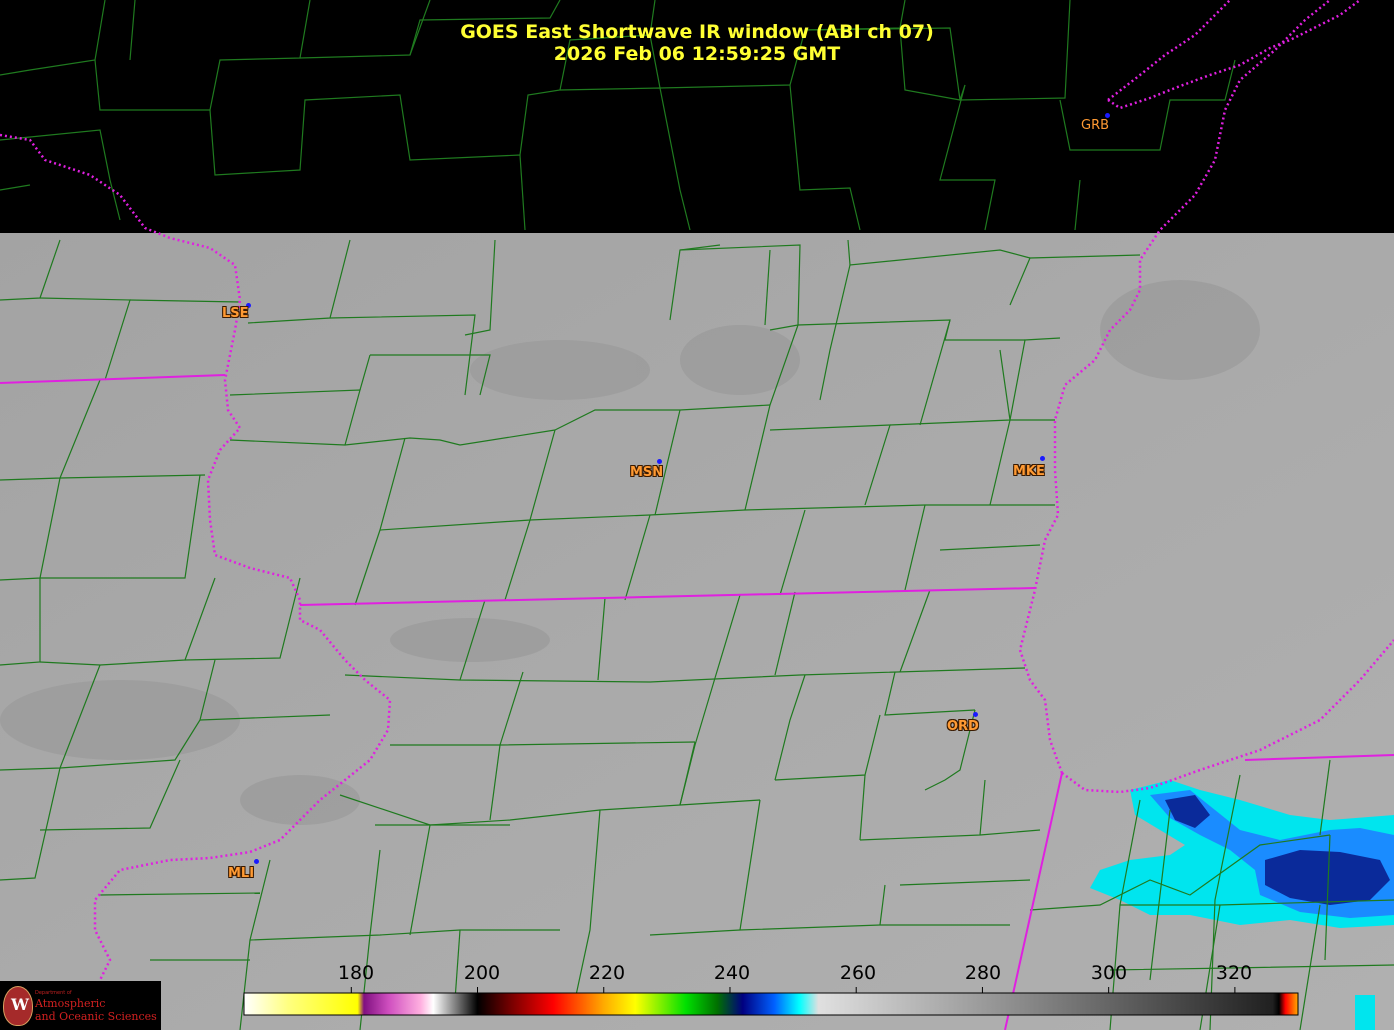  What do you see at coordinates (659, 461) in the screenshot?
I see `station-dot-msn` at bounding box center [659, 461].